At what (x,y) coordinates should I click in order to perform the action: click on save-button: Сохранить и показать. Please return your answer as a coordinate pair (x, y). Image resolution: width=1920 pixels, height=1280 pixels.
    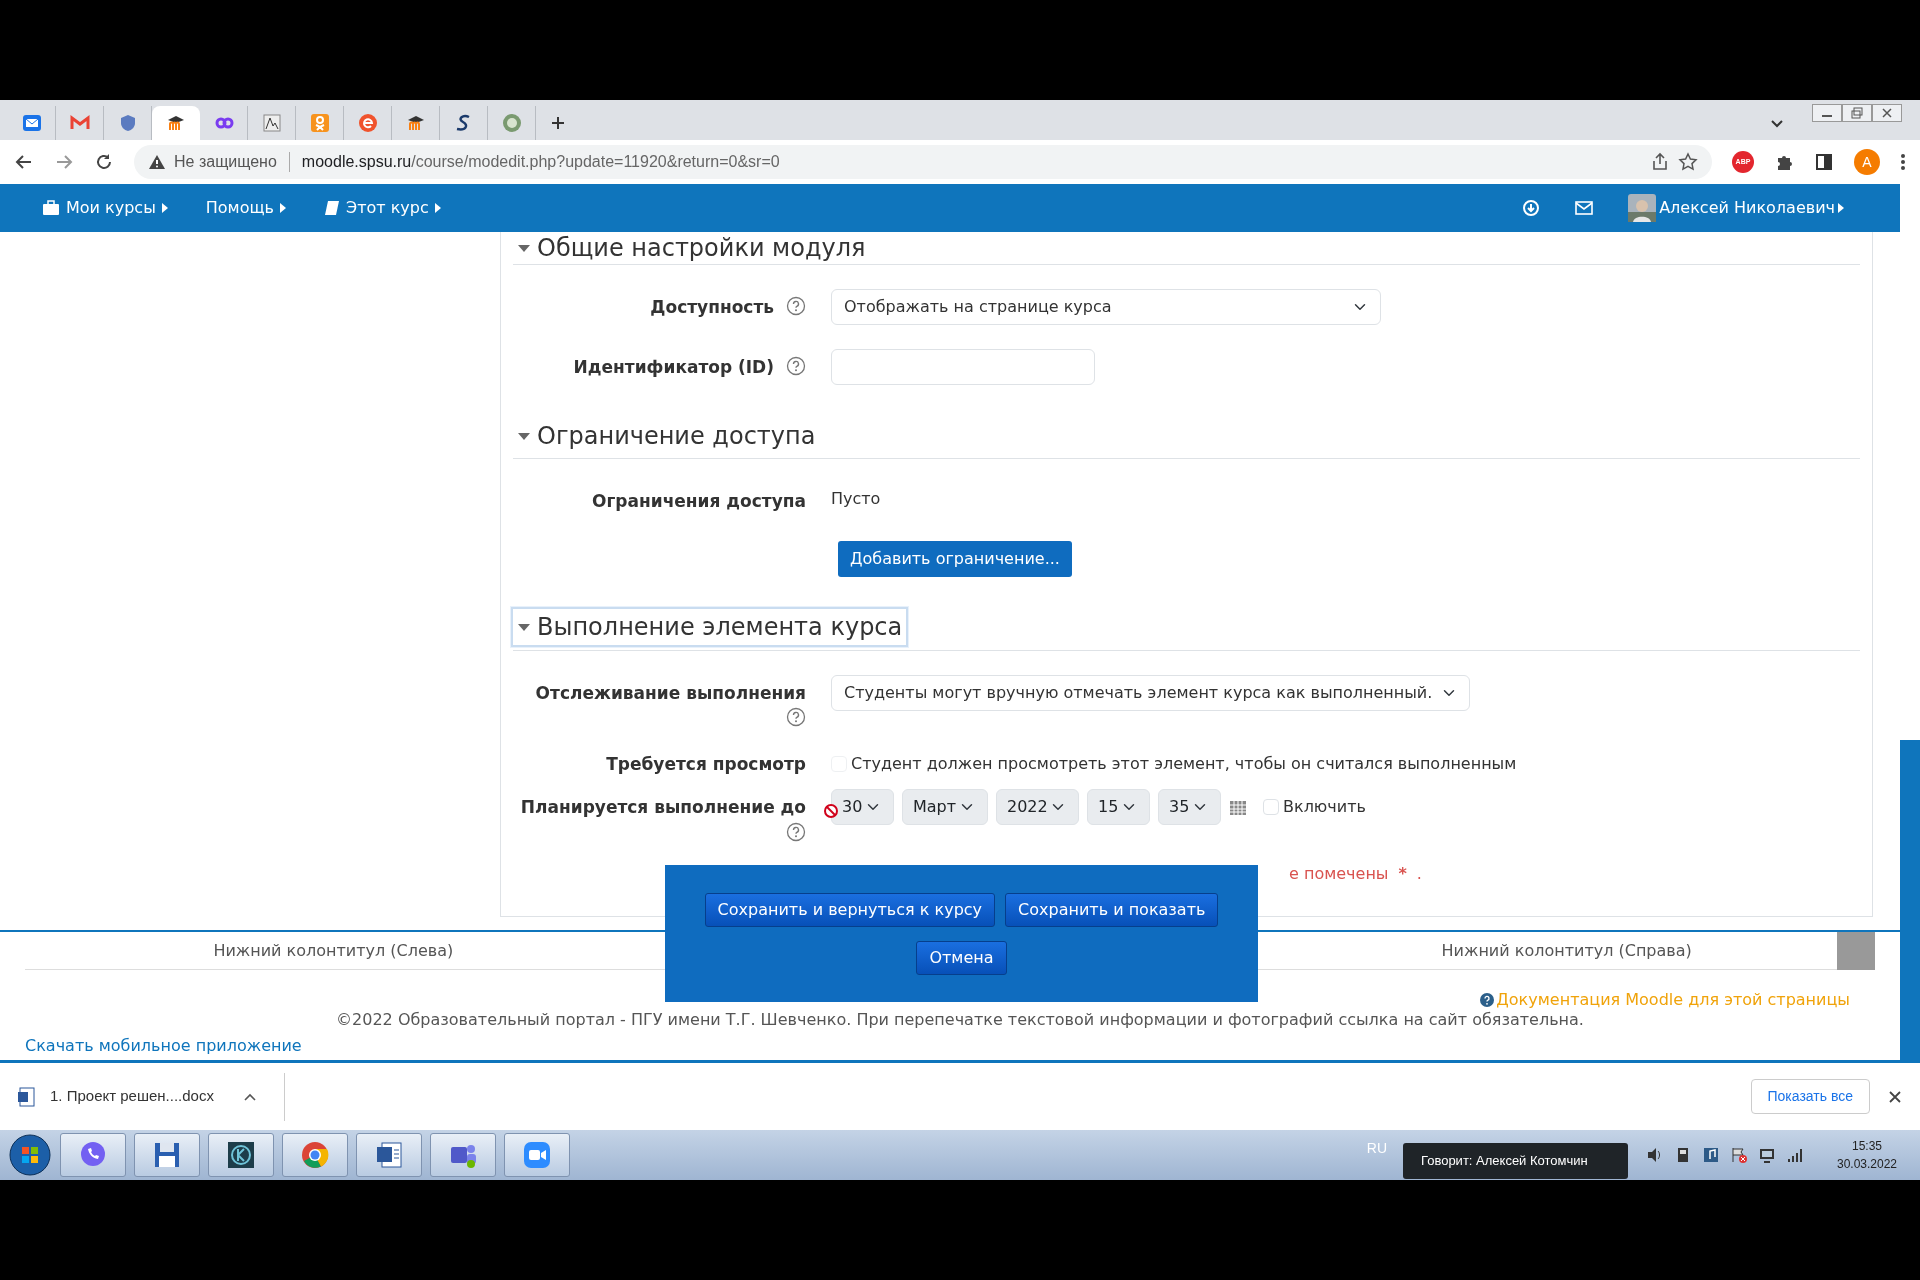
    Looking at the image, I should click on (1112, 909).